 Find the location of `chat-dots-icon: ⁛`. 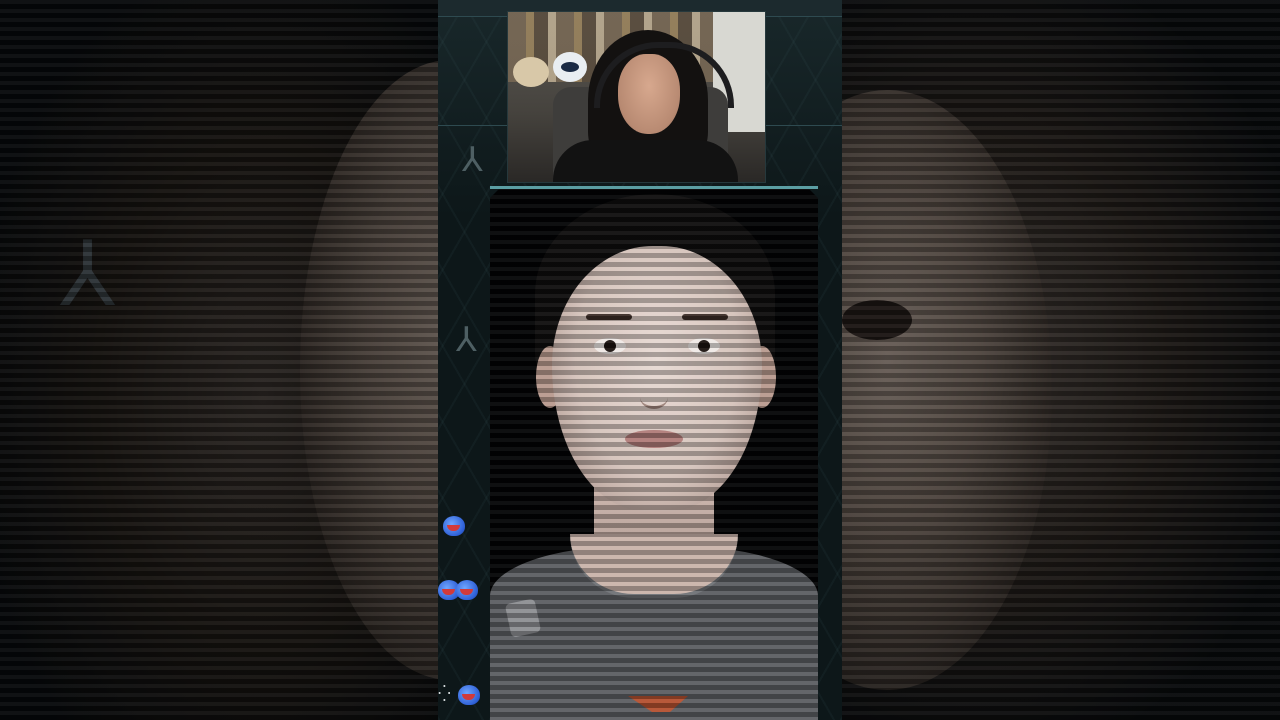

chat-dots-icon: ⁛ is located at coordinates (444, 693).